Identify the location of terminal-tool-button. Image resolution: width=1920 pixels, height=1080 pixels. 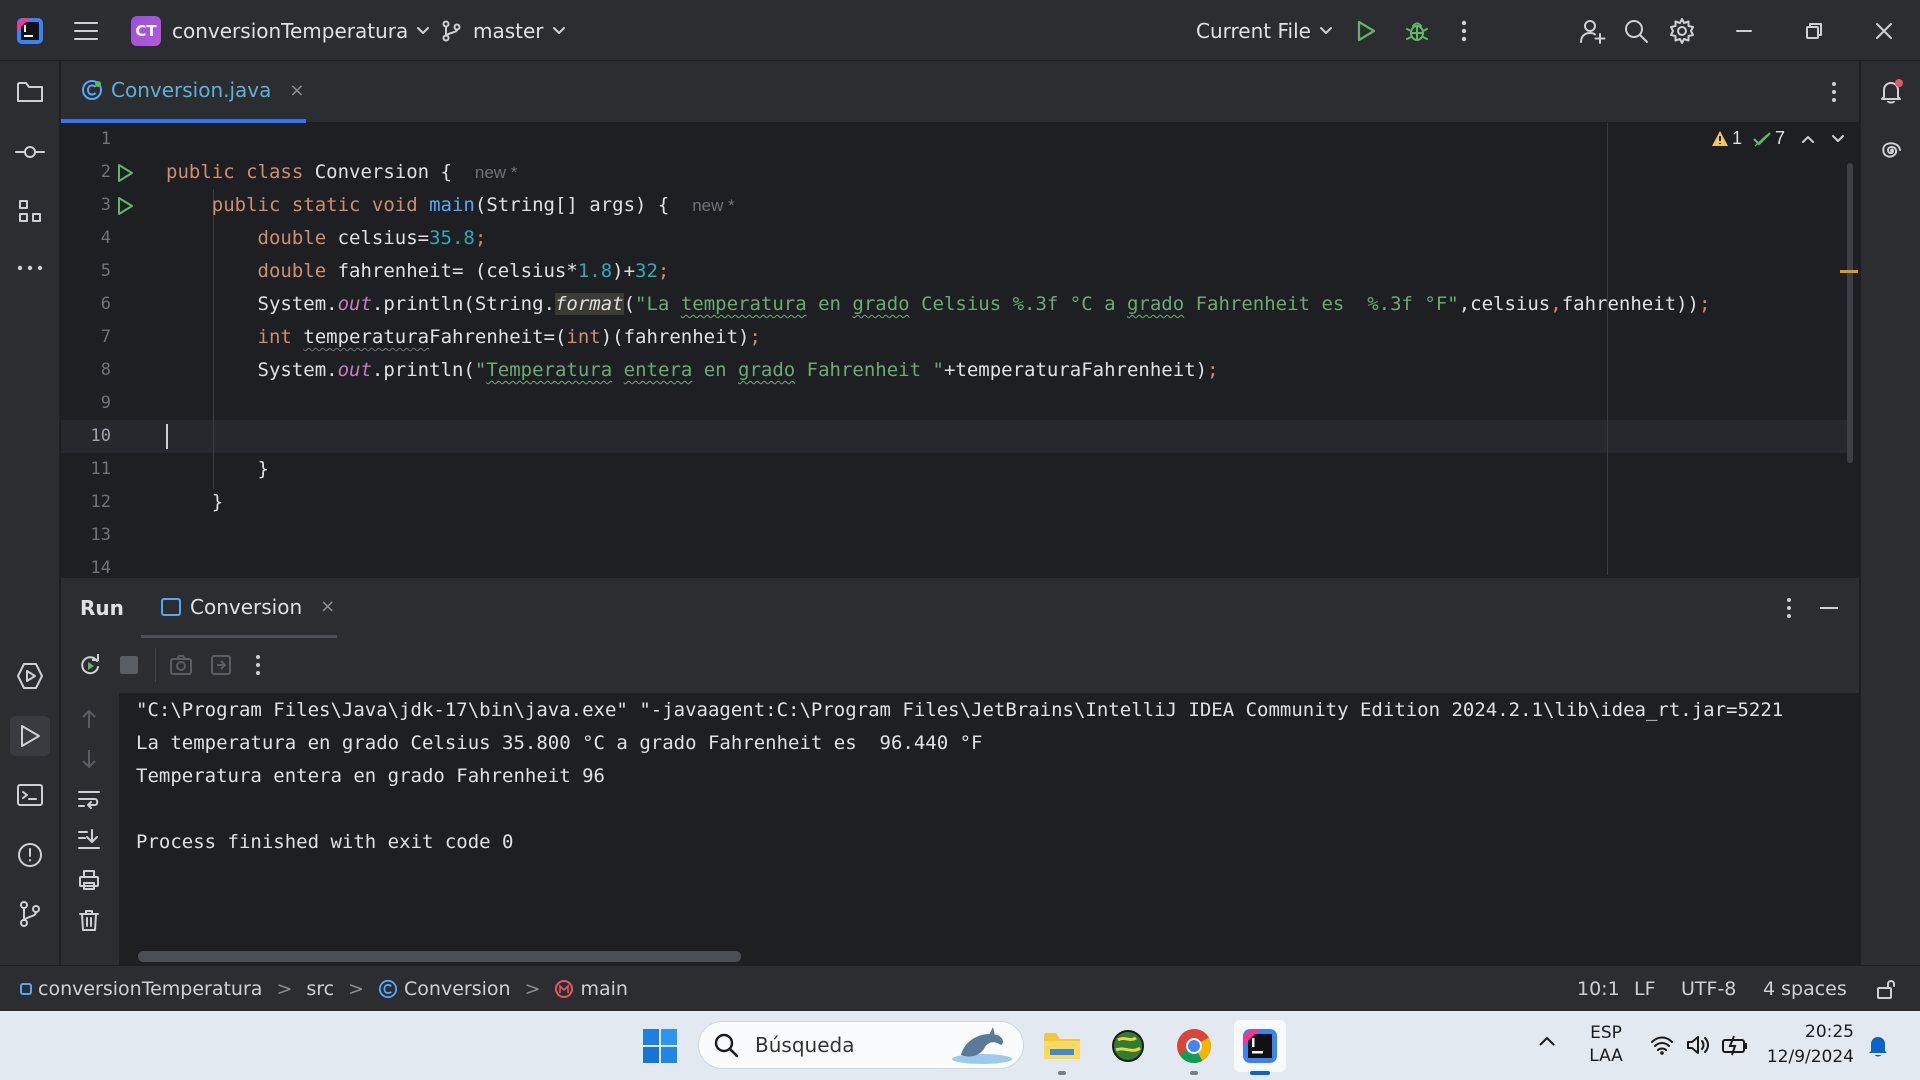
(30, 795).